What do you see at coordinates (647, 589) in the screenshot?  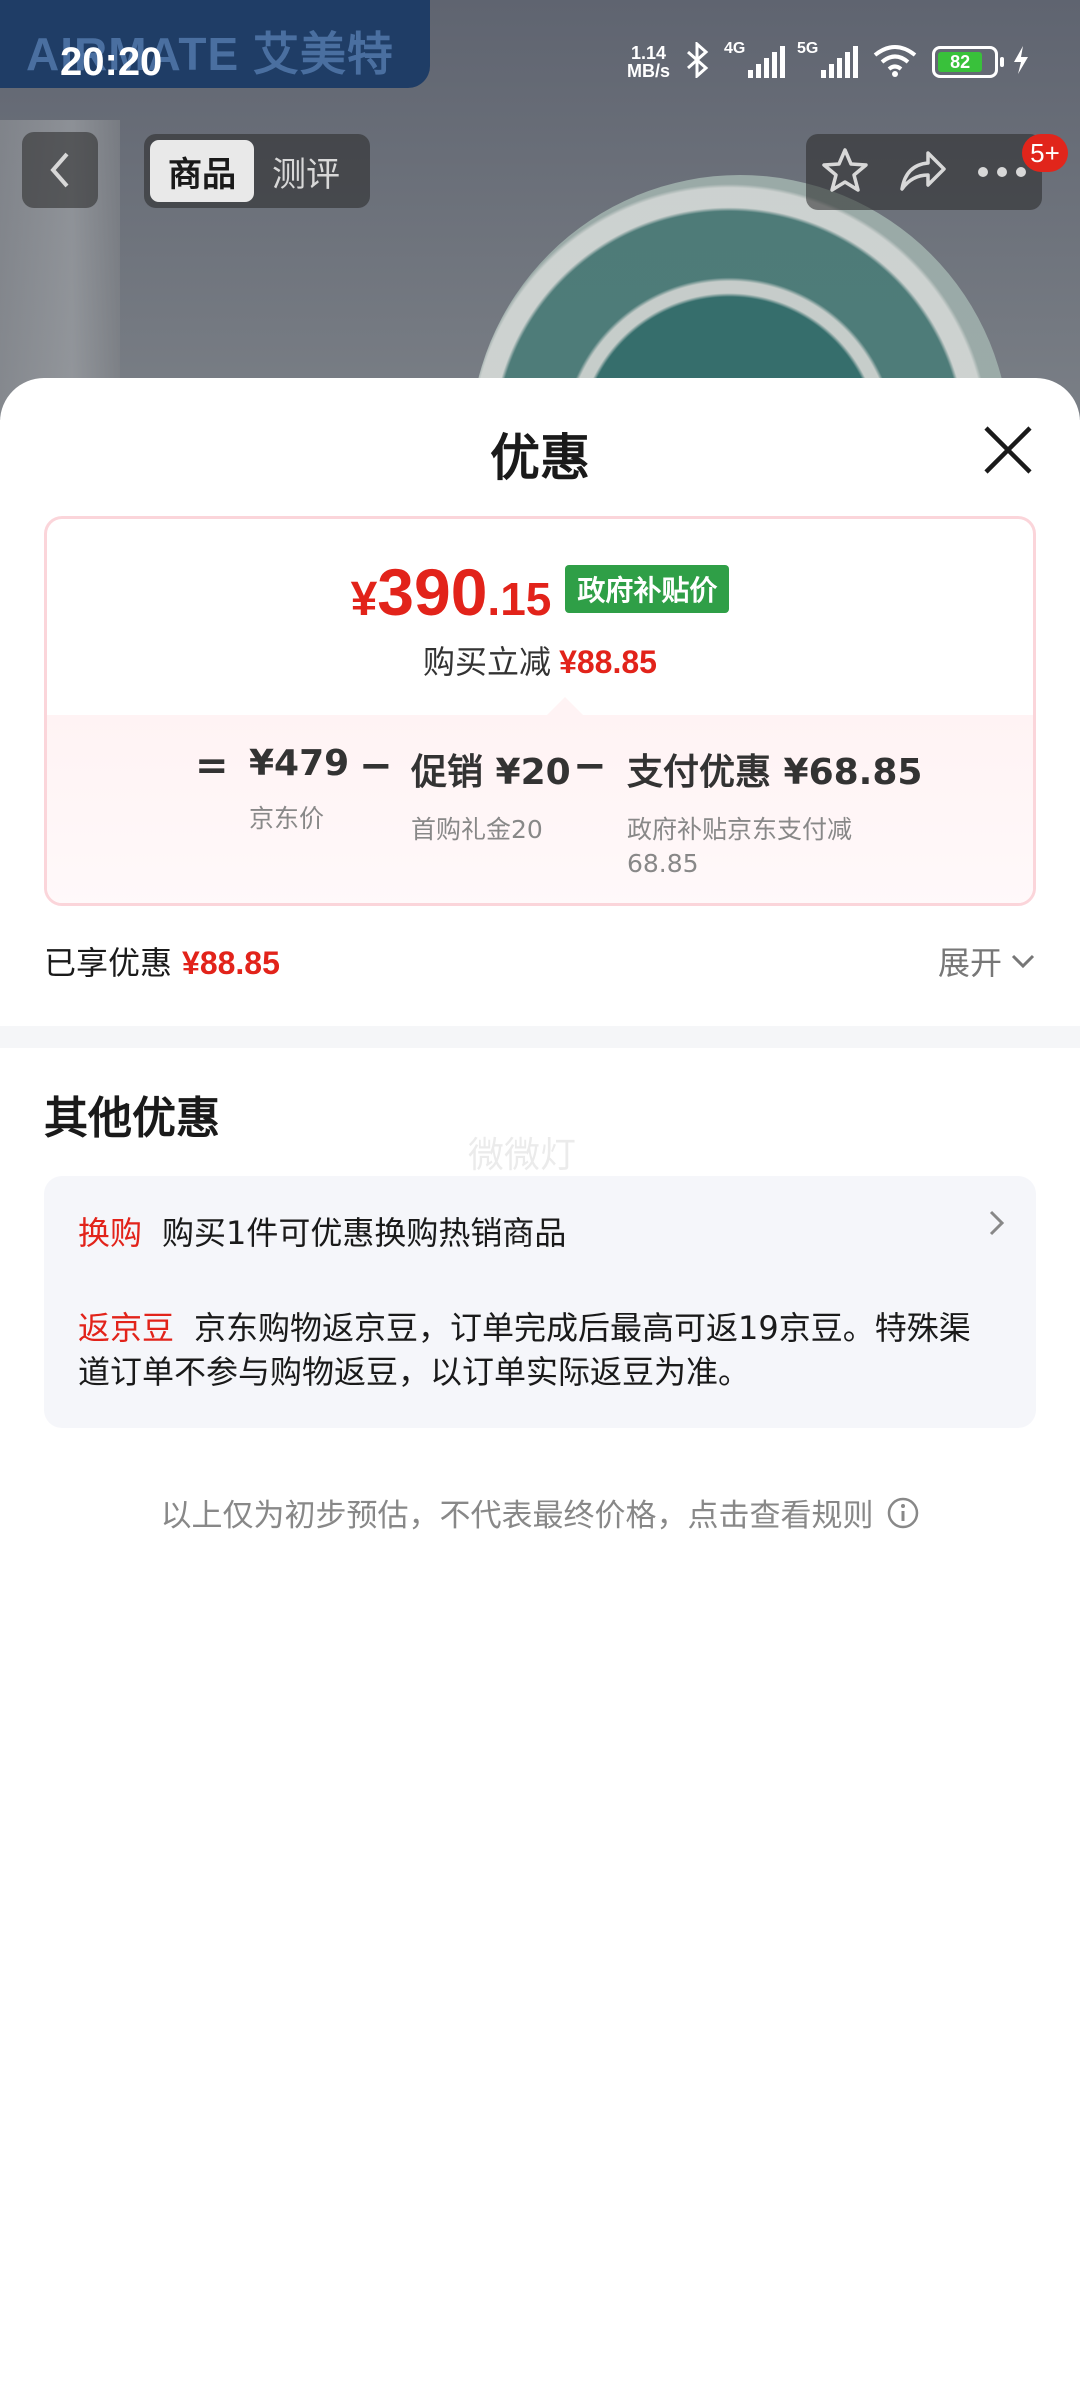 I see `gov-subsidy-tag: 政府补贴价` at bounding box center [647, 589].